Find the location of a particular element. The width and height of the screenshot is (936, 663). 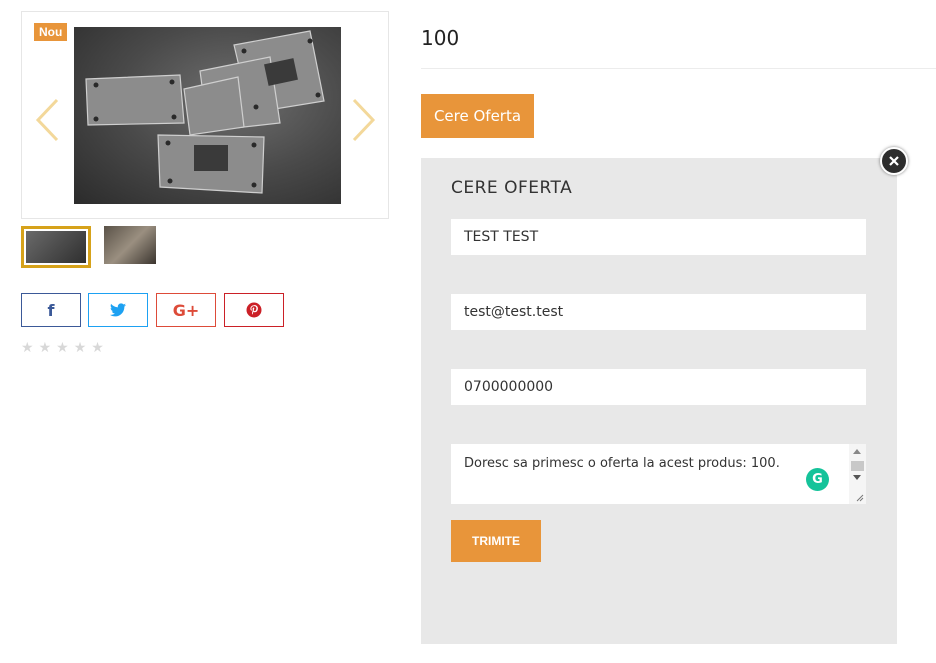

resize-handle-icon is located at coordinates (860, 498).